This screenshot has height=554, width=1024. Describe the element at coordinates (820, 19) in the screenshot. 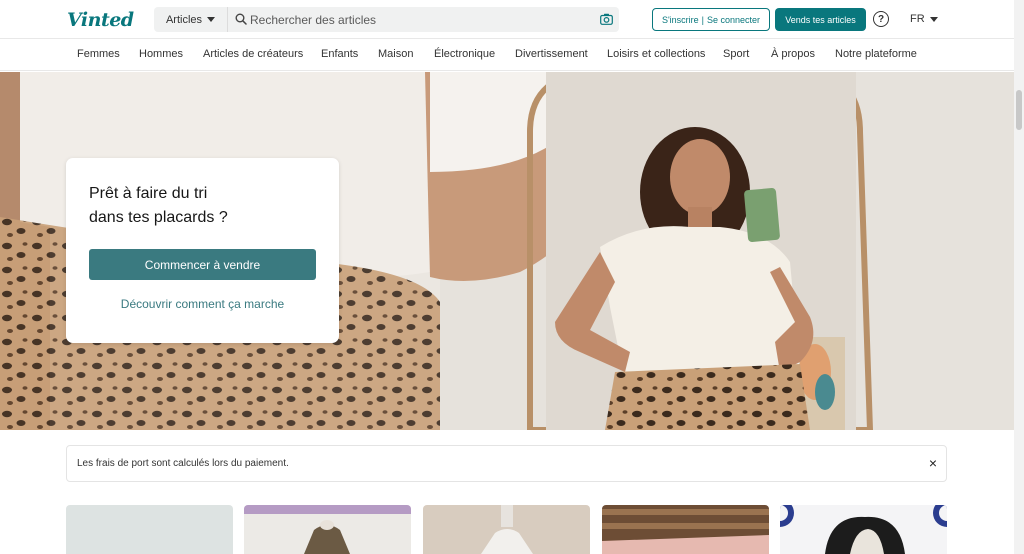

I see `sell-items-button: Vends tes articles` at that location.